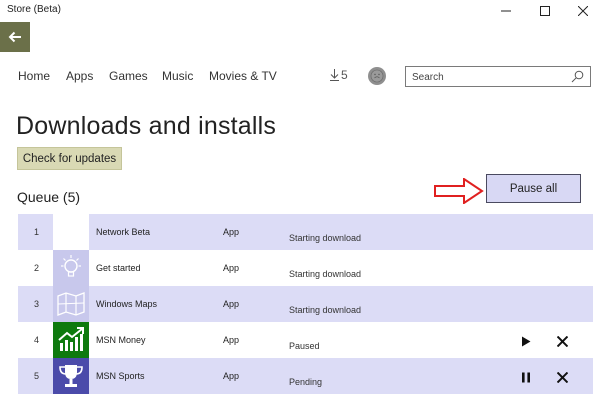 The width and height of the screenshot is (597, 401). What do you see at coordinates (71, 268) in the screenshot?
I see `lightbulb-icon` at bounding box center [71, 268].